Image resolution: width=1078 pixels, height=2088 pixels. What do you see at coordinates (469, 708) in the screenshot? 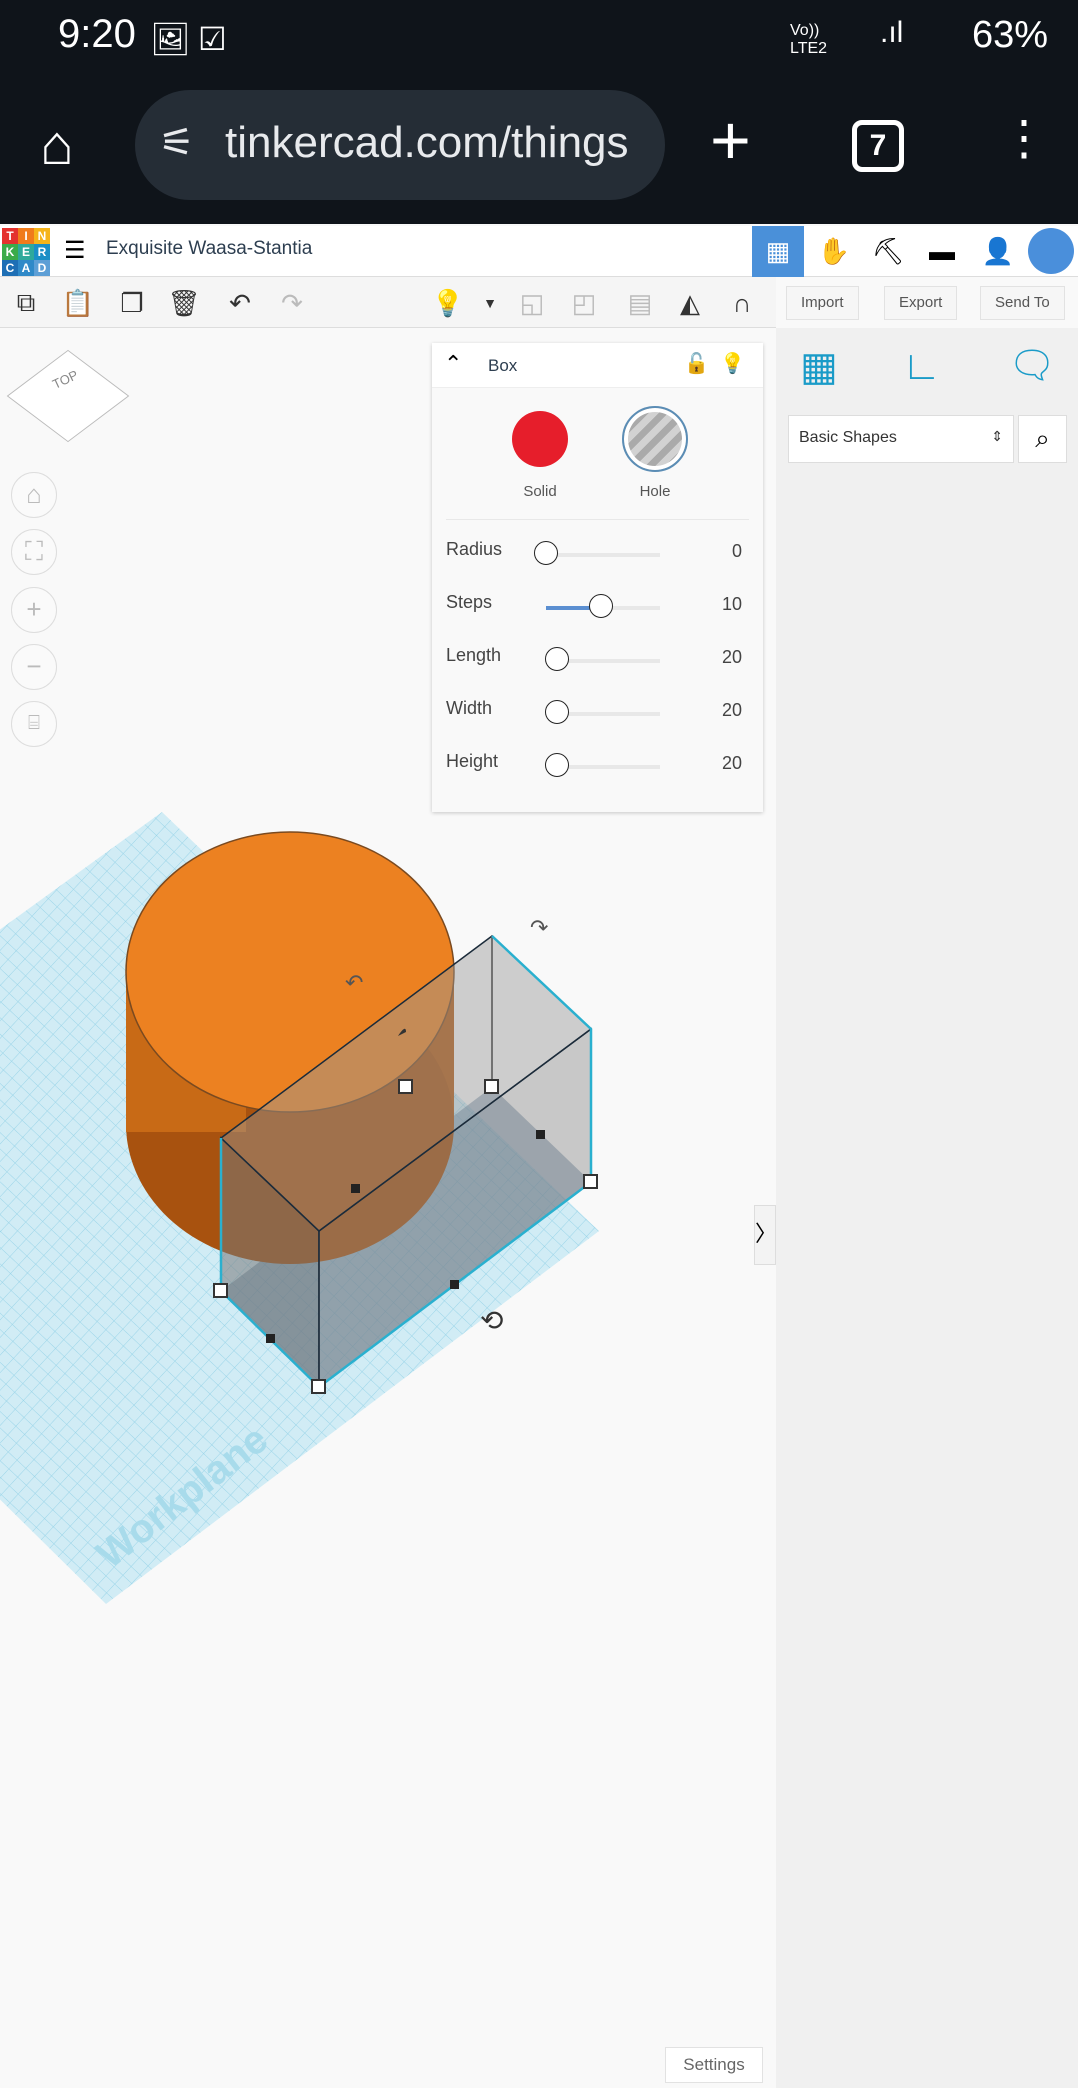
I see `param-label: Width` at bounding box center [469, 708].